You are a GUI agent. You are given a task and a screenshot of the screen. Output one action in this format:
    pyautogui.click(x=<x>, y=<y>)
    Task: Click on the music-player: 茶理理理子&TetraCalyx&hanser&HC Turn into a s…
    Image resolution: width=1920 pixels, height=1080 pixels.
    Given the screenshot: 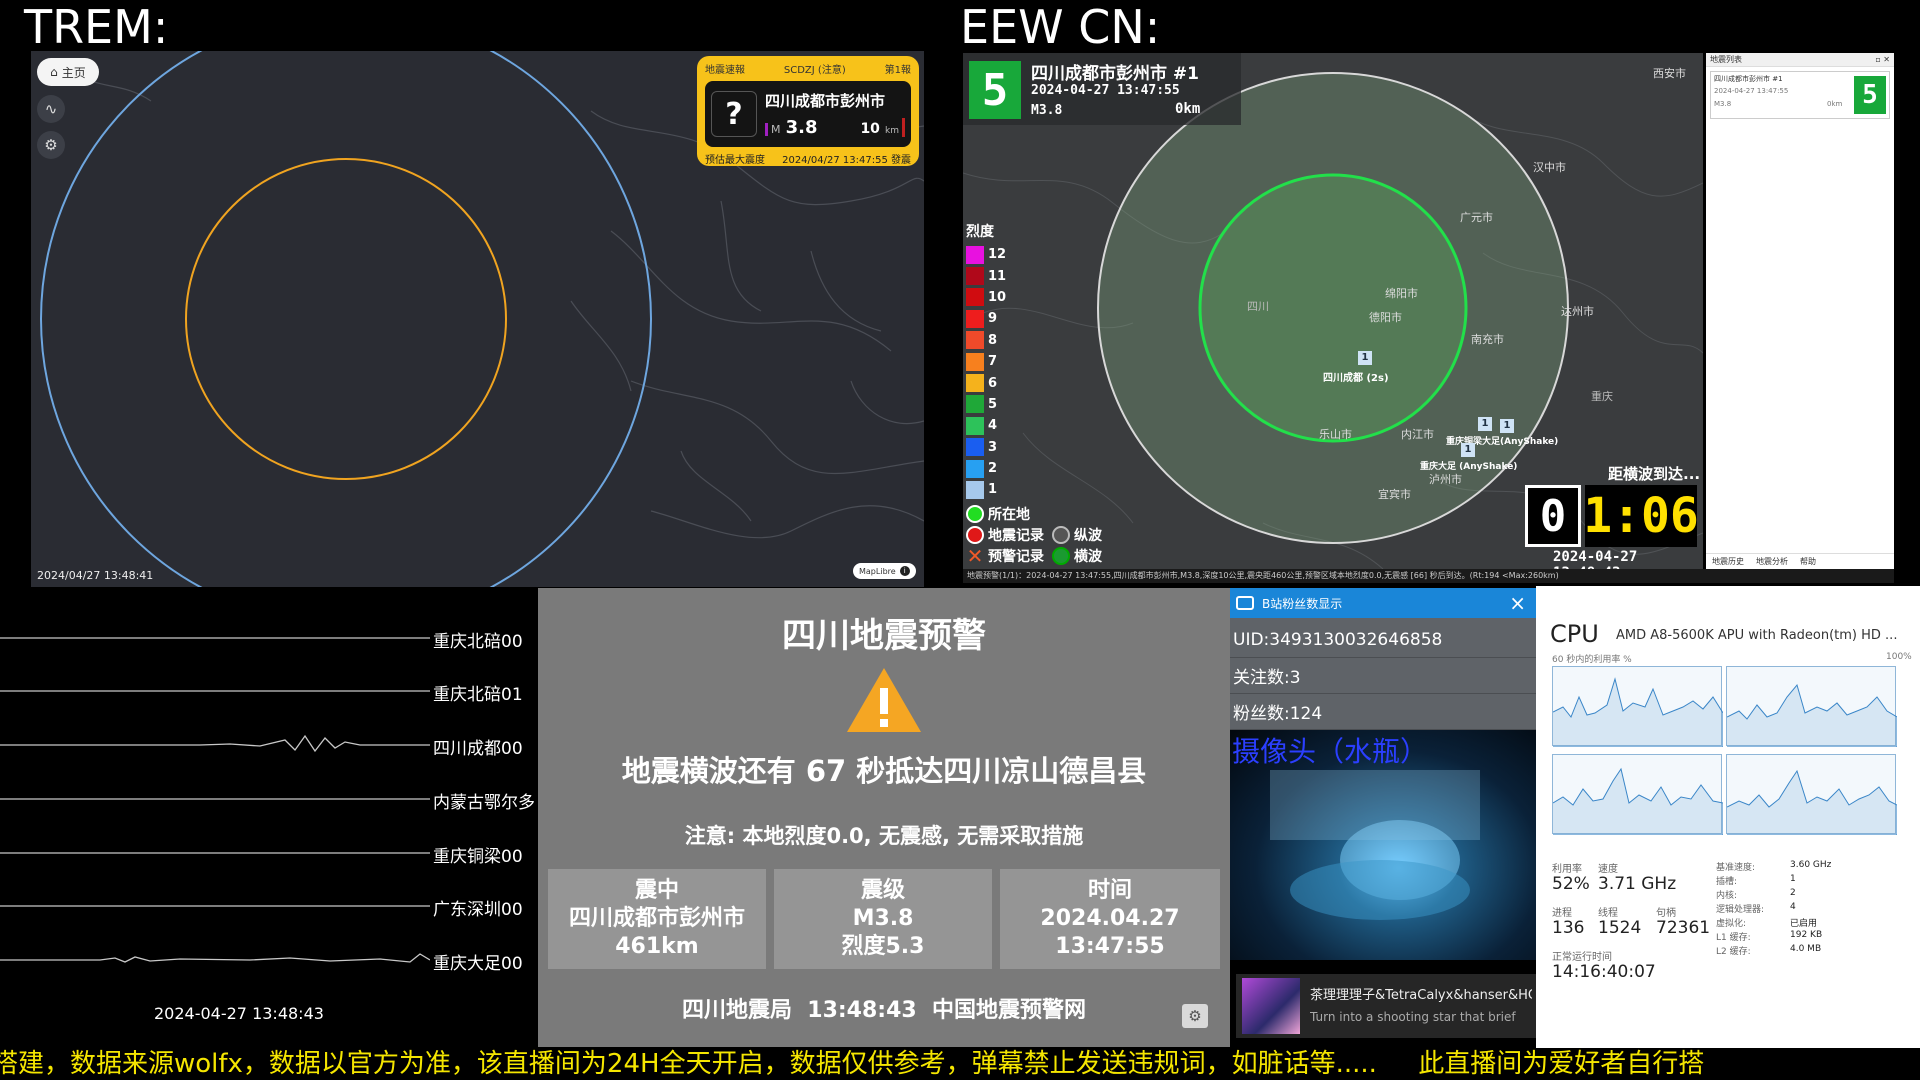 What is the action you would take?
    pyautogui.click(x=1386, y=1006)
    